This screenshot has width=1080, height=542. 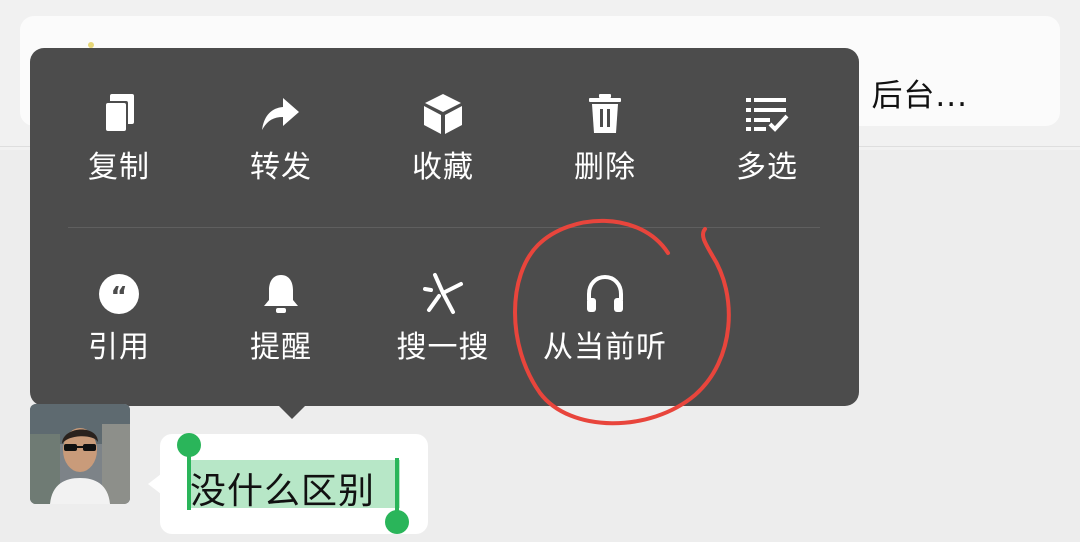 I want to click on menu-item-label: 复制, so click(x=119, y=167).